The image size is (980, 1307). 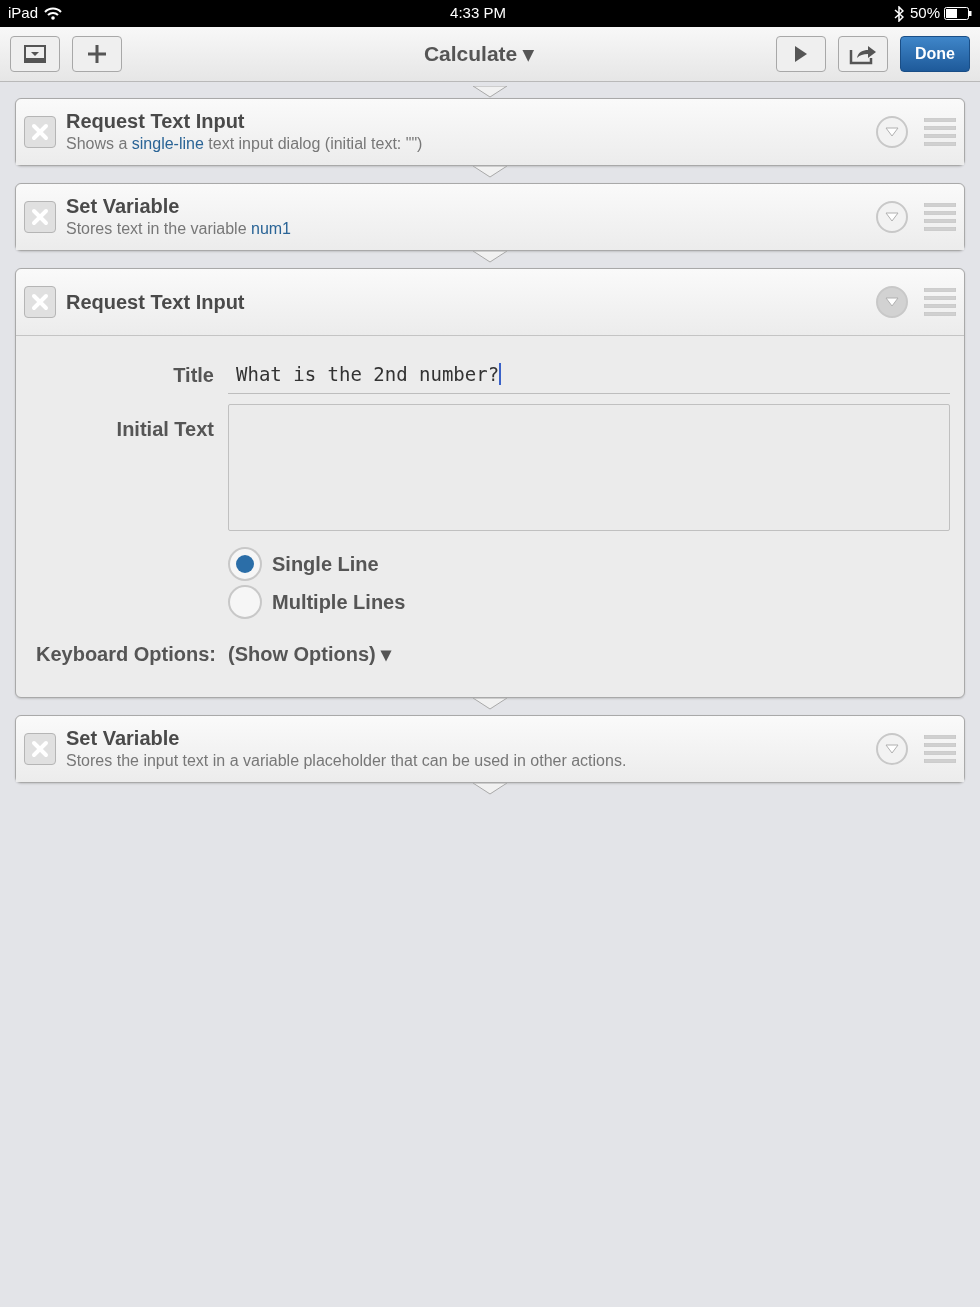 What do you see at coordinates (958, 13) in the screenshot?
I see `battery-icon` at bounding box center [958, 13].